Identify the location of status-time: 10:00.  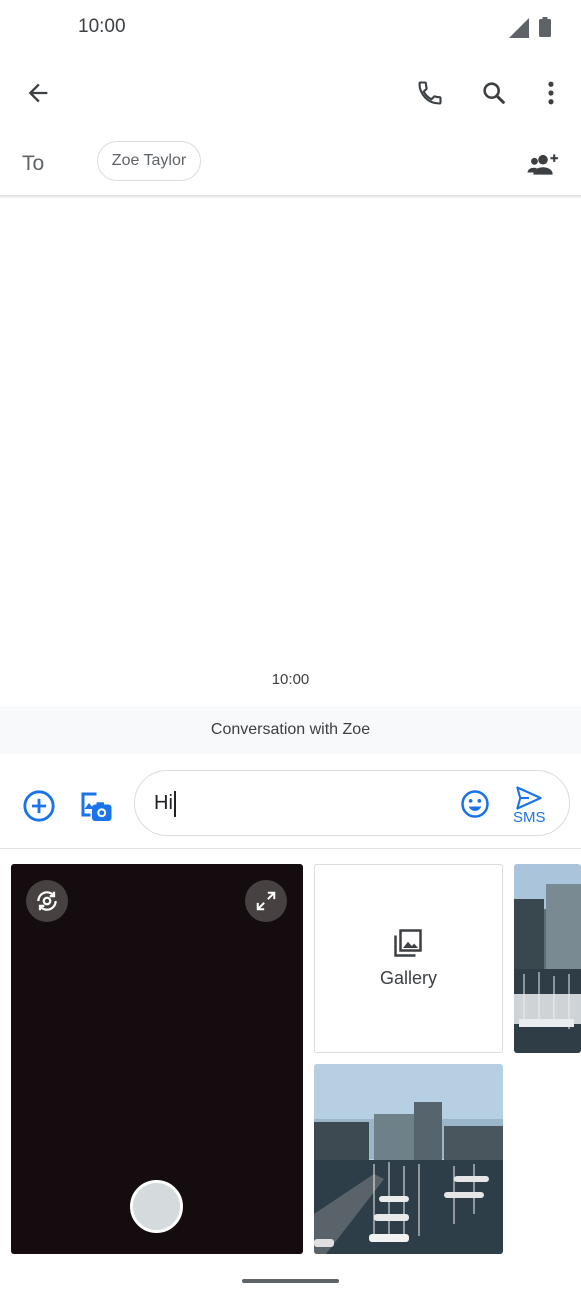
(102, 26).